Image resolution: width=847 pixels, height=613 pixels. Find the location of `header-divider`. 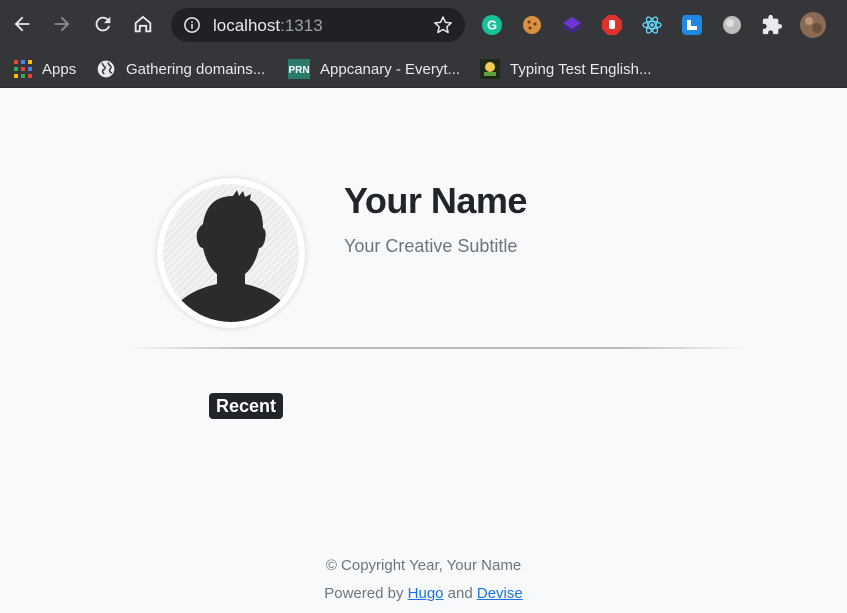

header-divider is located at coordinates (437, 348).